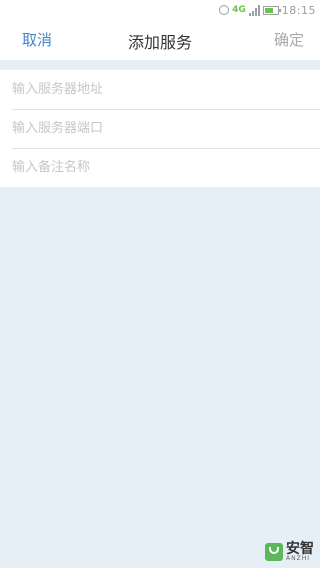  What do you see at coordinates (271, 10) in the screenshot?
I see `battery-icon` at bounding box center [271, 10].